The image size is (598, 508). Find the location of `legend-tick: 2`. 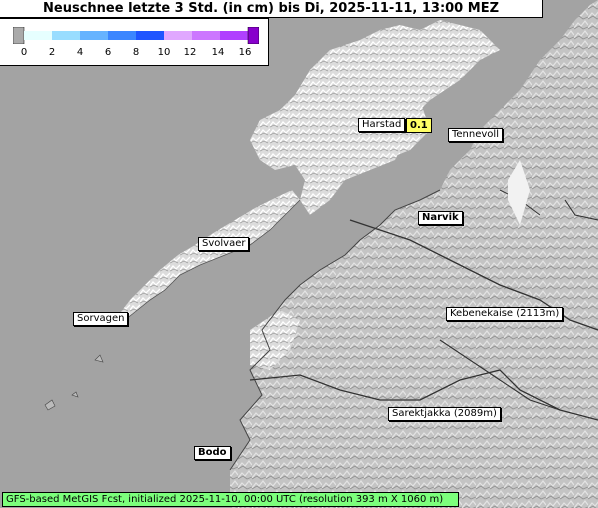

legend-tick: 2 is located at coordinates (52, 52).